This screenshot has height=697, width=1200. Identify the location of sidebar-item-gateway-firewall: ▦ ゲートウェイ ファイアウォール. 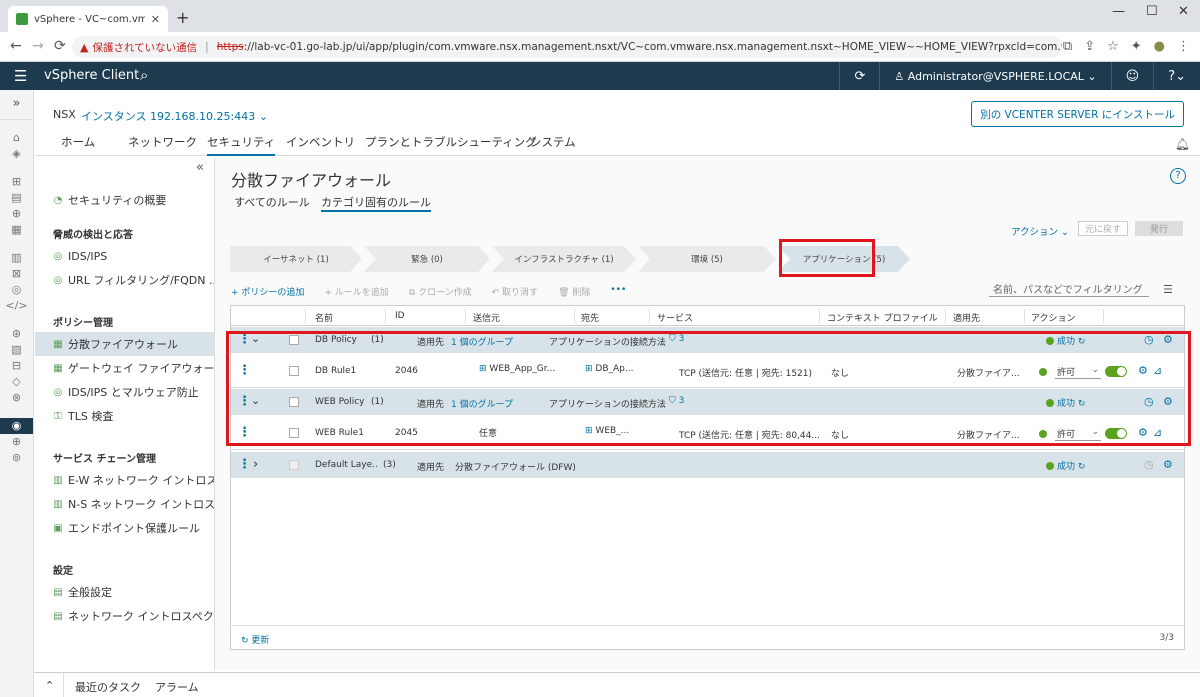
(124, 368).